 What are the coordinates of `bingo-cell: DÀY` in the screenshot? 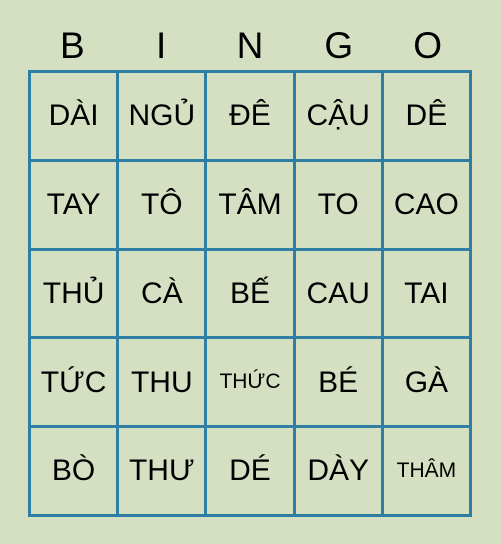 It's located at (339, 472).